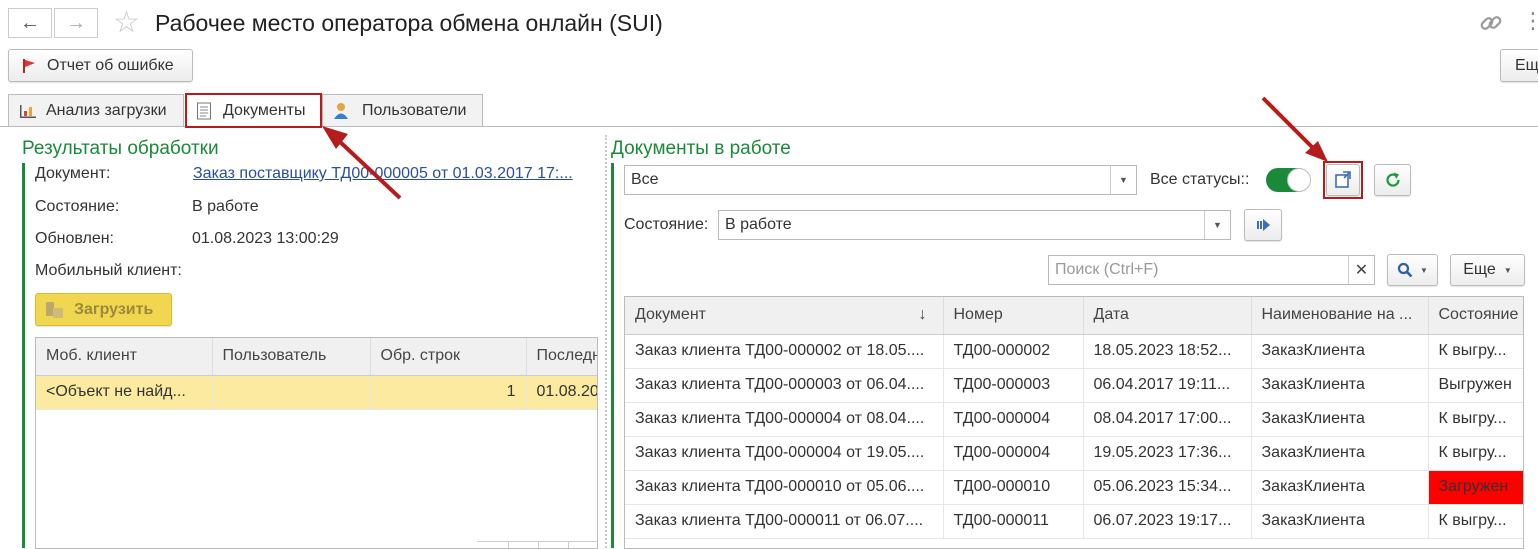 This screenshot has width=1538, height=549. Describe the element at coordinates (369, 169) in the screenshot. I see `annotation-arrow-tab` at that location.